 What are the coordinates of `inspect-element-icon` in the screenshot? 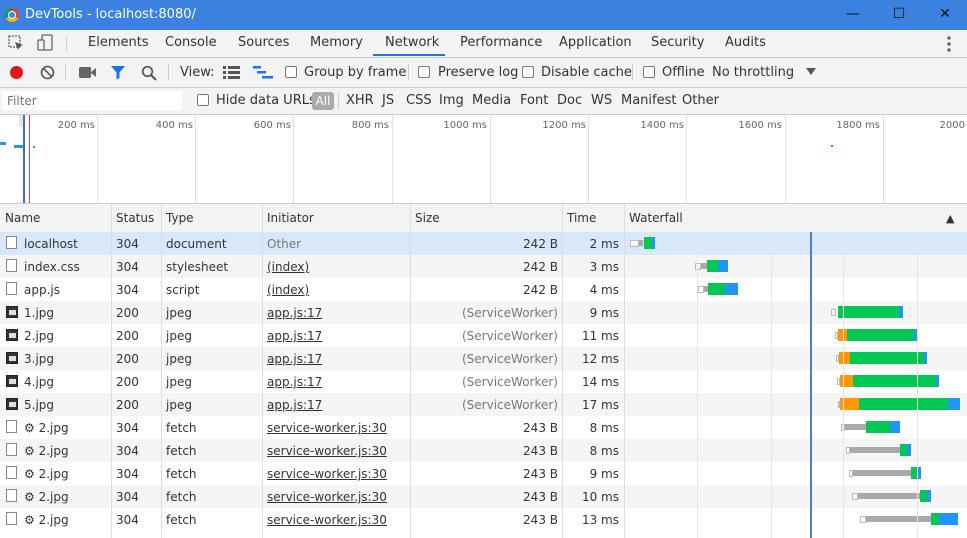 It's located at (16, 43).